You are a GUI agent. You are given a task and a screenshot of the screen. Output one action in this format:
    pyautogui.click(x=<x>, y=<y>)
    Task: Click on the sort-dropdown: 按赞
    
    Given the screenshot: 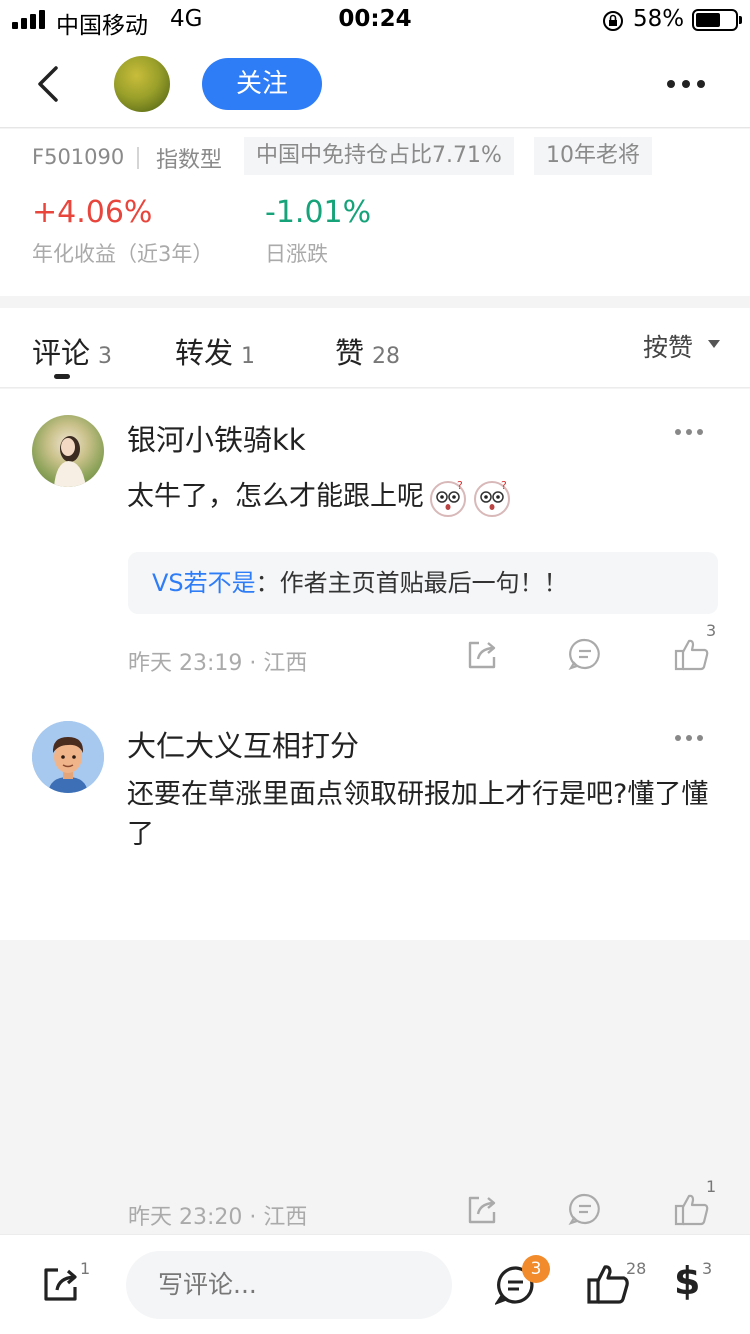 What is the action you would take?
    pyautogui.click(x=668, y=346)
    